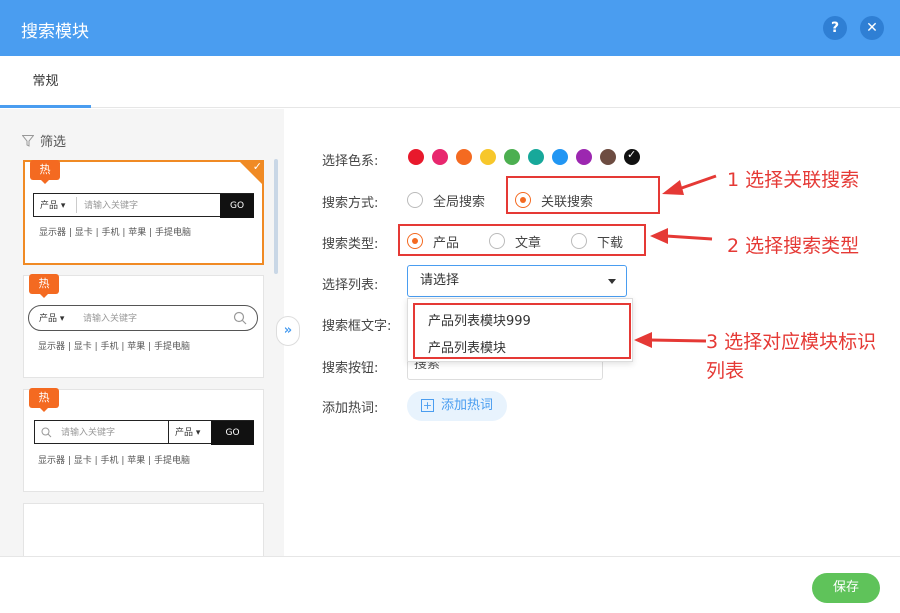  Describe the element at coordinates (793, 180) in the screenshot. I see `annotation-step-1: 1 选择关联搜索` at that location.